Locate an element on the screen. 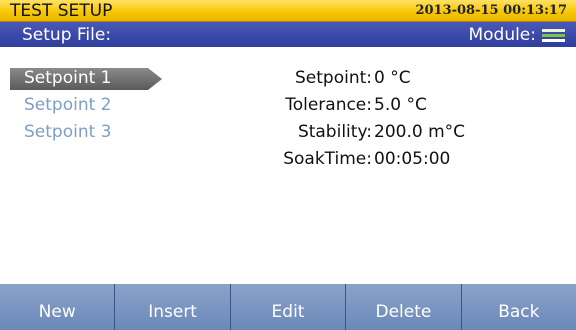 The image size is (576, 330). detail-value: 00:05:00 is located at coordinates (412, 159).